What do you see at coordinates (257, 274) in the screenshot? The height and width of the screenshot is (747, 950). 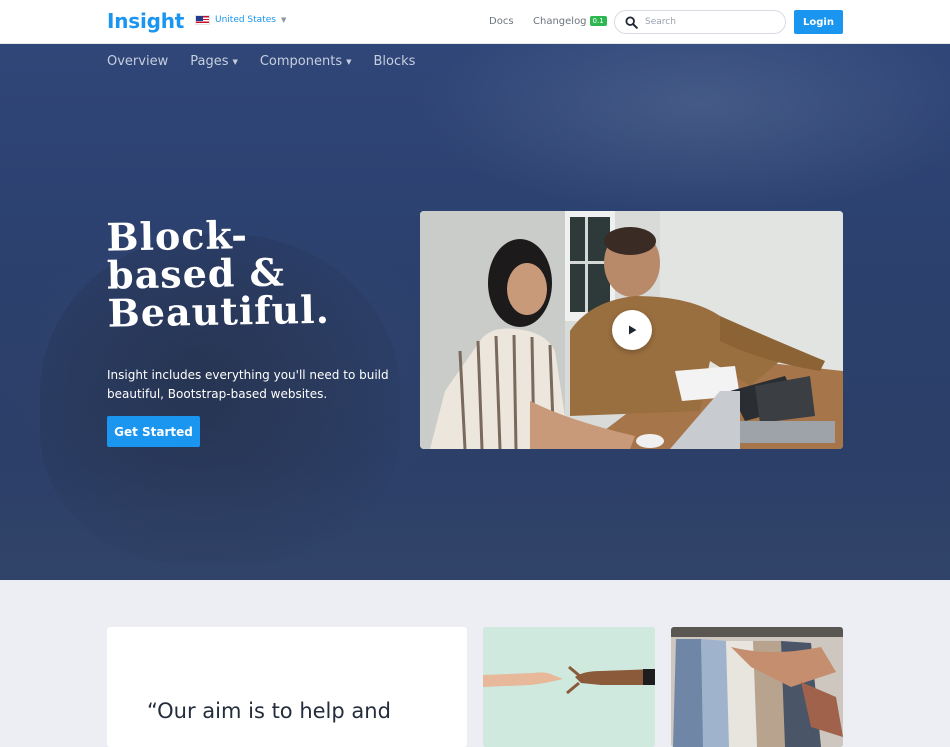 I see `hero-title: Block- based & Beautiful.` at bounding box center [257, 274].